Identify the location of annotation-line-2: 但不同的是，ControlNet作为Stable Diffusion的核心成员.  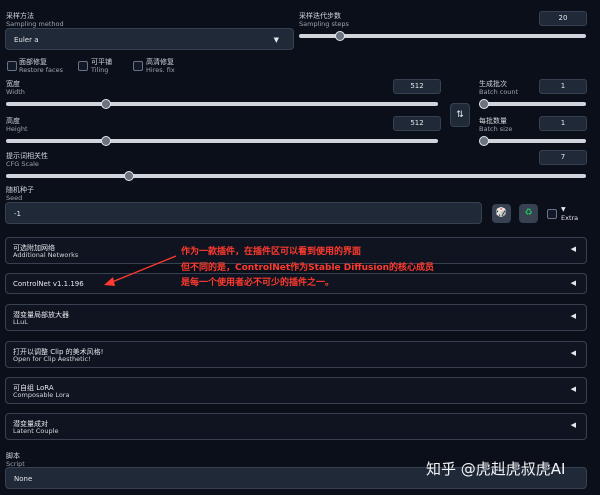
(308, 268).